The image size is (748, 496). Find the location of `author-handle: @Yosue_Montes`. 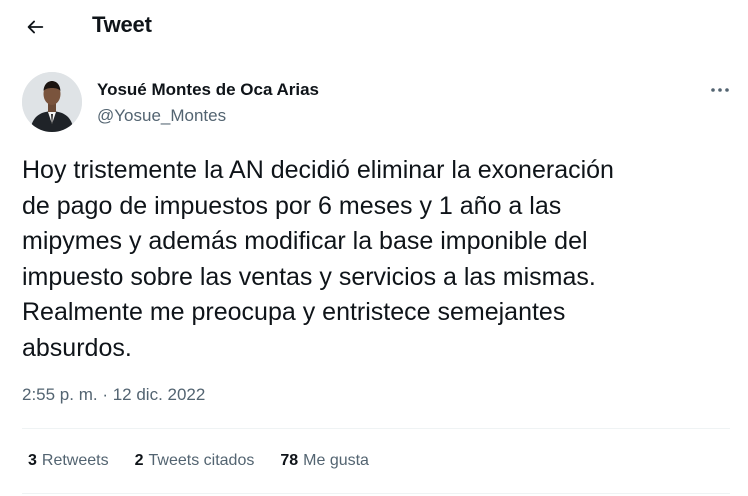

author-handle: @Yosue_Montes is located at coordinates (161, 116).